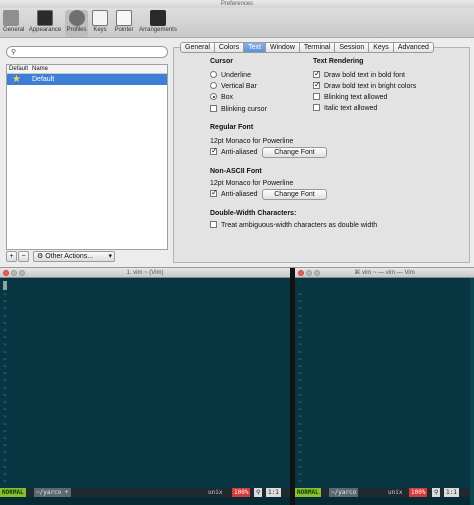 This screenshot has width=474, height=505. I want to click on tab-colors: Colors, so click(229, 47).